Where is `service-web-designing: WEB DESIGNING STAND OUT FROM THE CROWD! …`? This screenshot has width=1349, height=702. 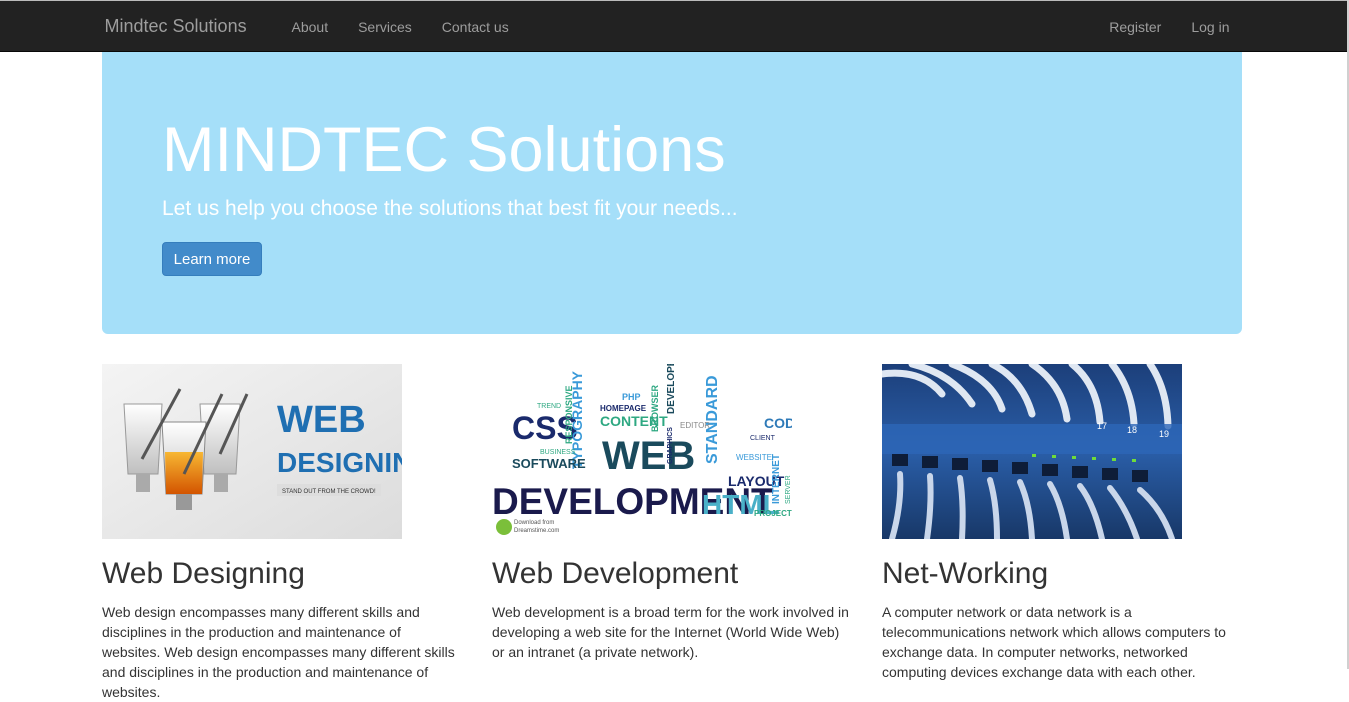 service-web-designing: WEB DESIGNING STAND OUT FROM THE CROWD! … is located at coordinates (282, 532).